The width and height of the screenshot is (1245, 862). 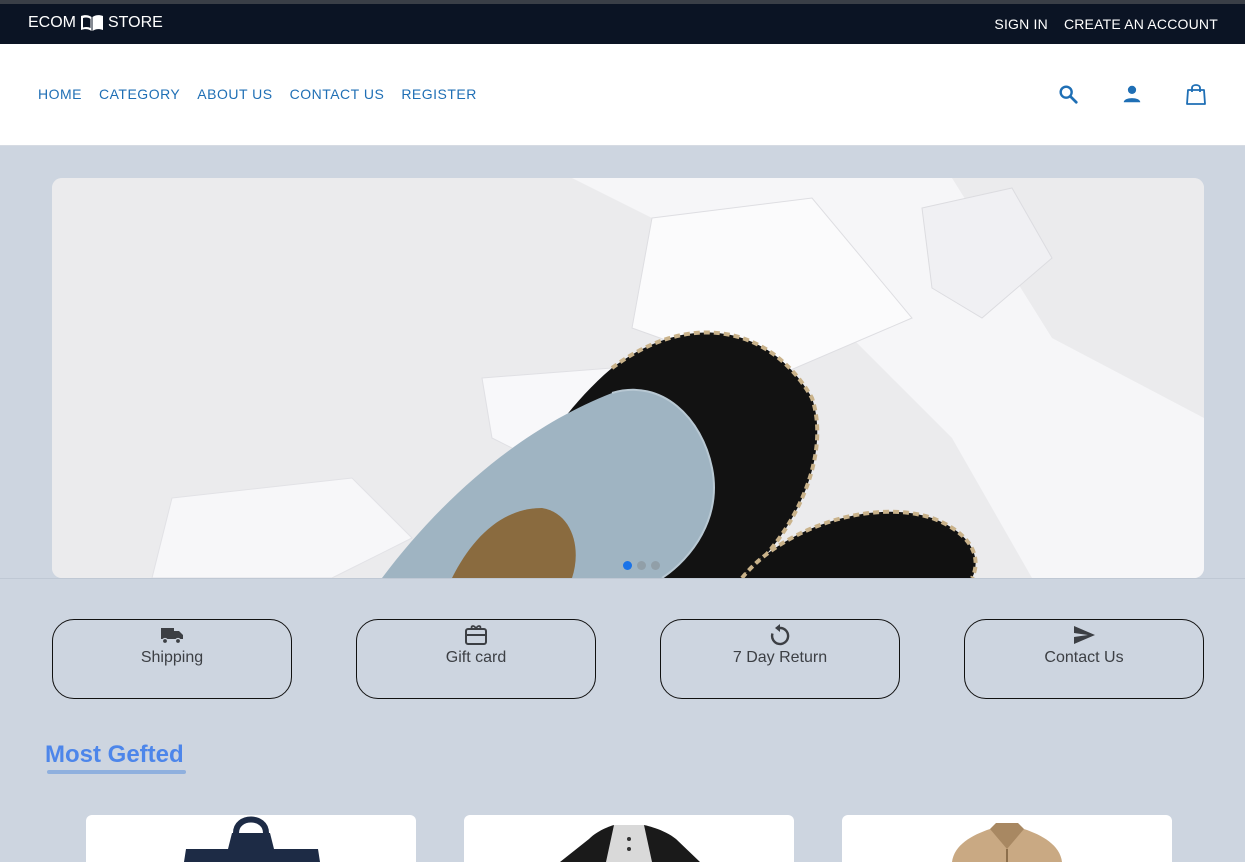 What do you see at coordinates (116, 772) in the screenshot?
I see `section-title-underline` at bounding box center [116, 772].